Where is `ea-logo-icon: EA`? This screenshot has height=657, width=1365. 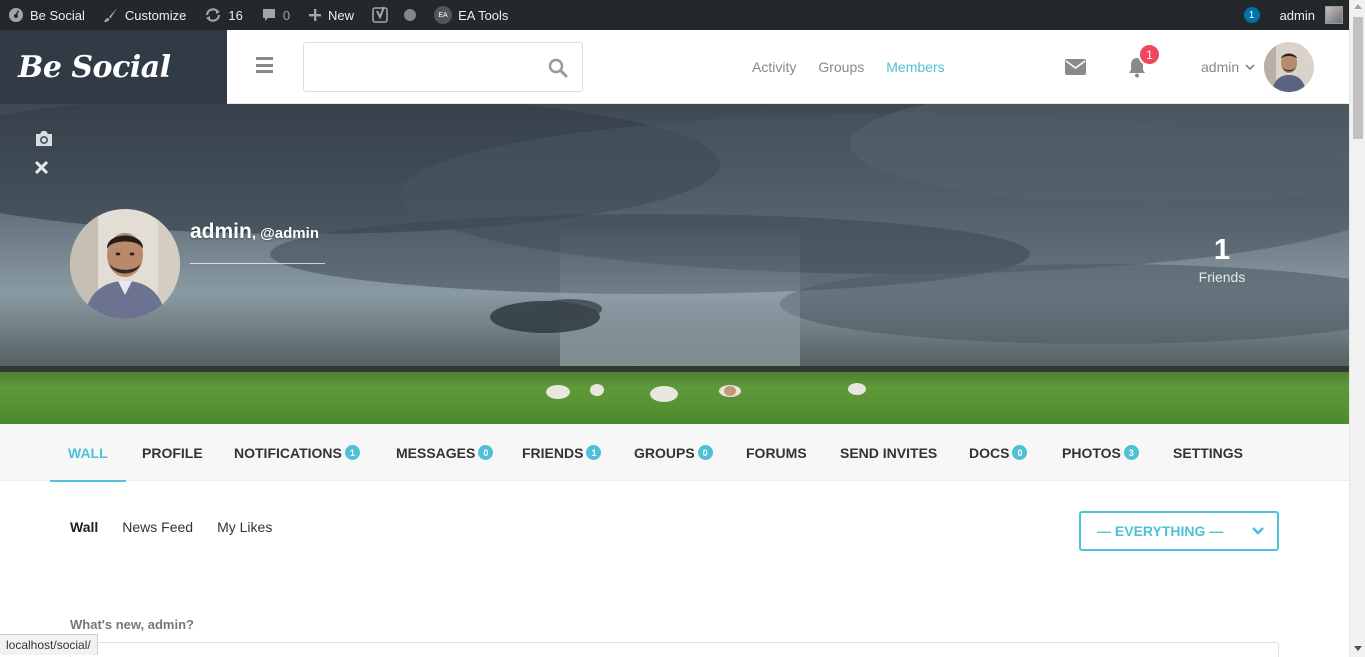 ea-logo-icon: EA is located at coordinates (443, 15).